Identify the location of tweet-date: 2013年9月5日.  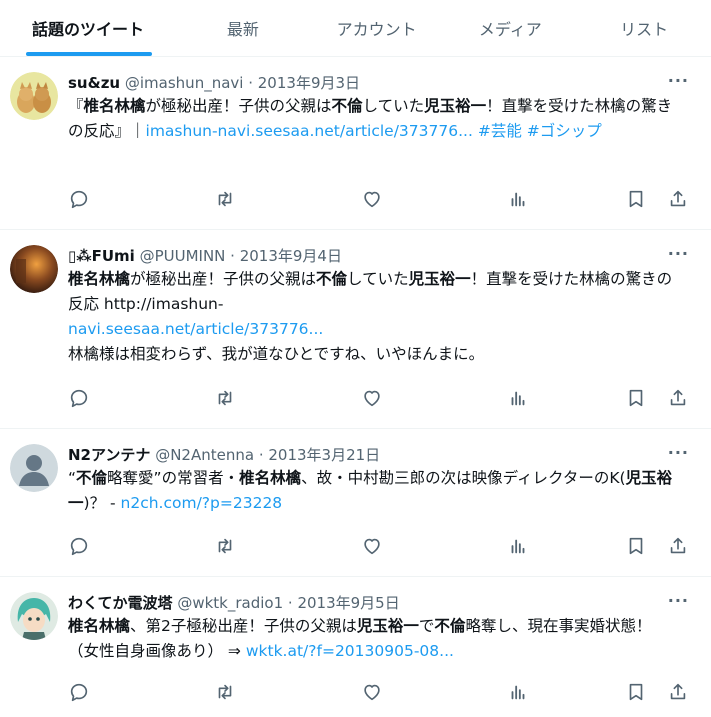
(348, 603).